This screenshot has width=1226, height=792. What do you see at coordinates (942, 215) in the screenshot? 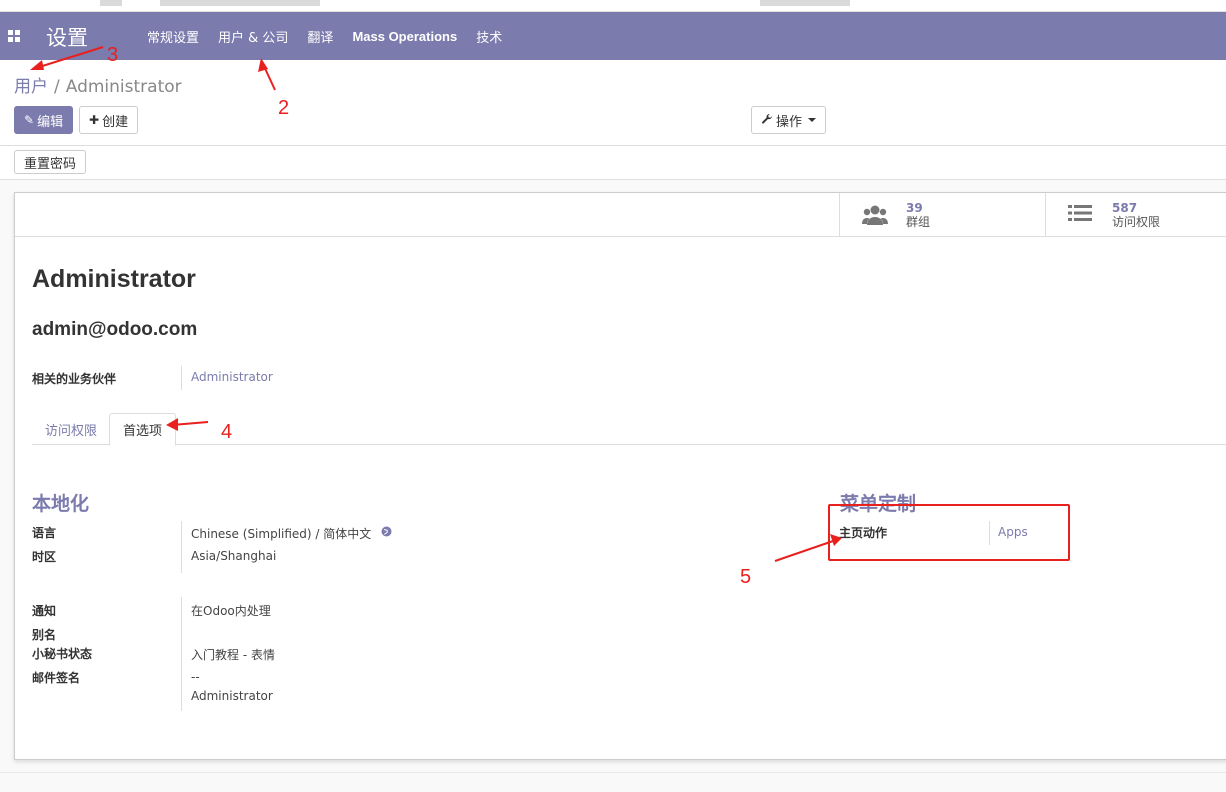
I see `groups-stat-button: 39 群组` at bounding box center [942, 215].